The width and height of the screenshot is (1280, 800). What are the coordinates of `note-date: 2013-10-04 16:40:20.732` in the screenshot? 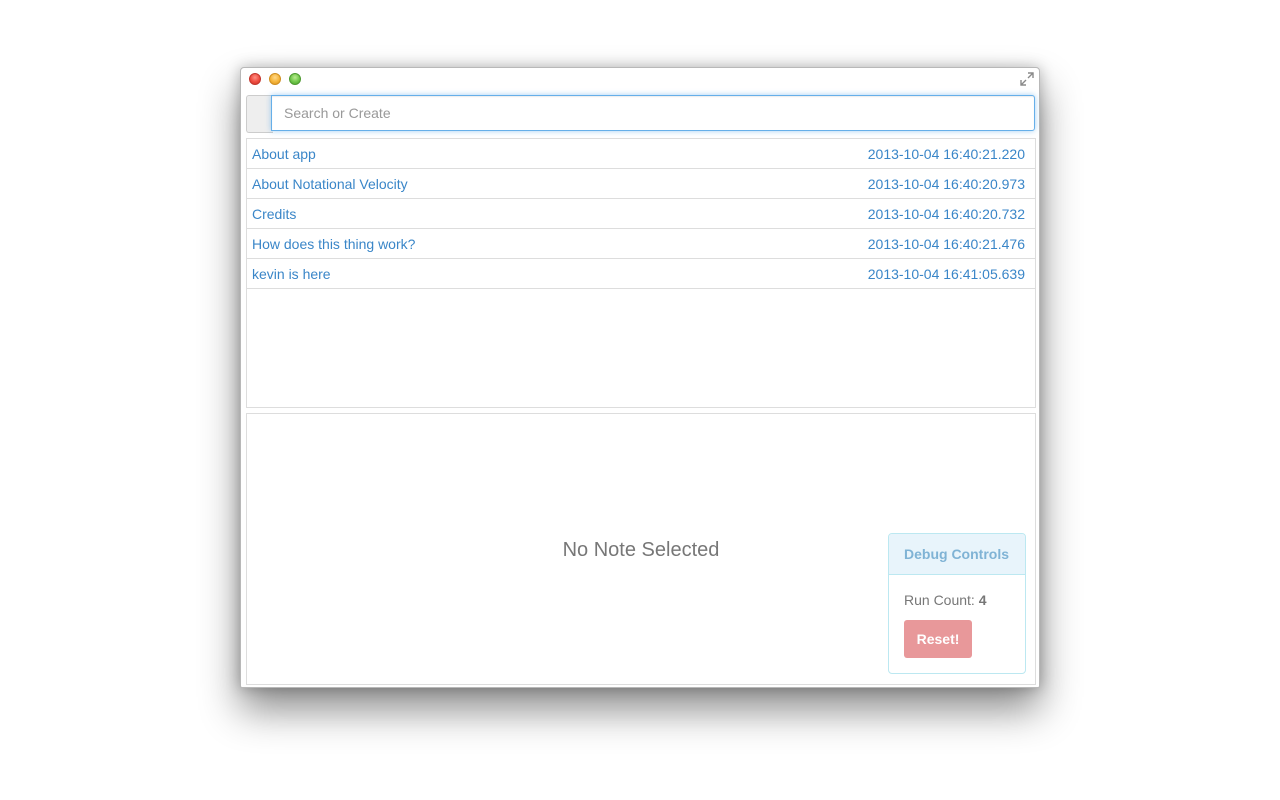 It's located at (946, 213).